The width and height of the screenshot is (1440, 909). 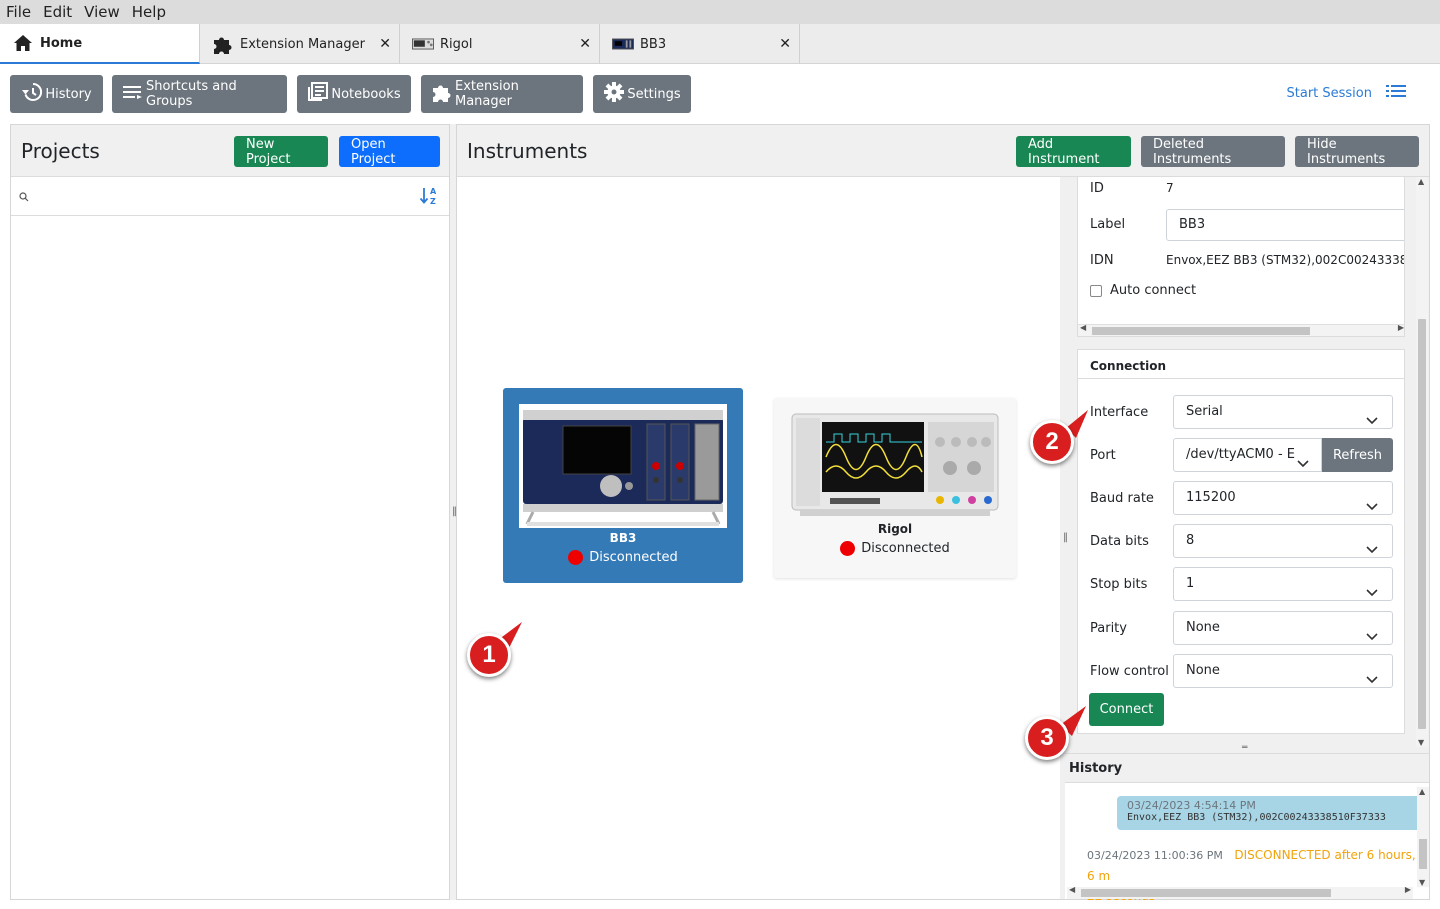 I want to click on callout-badge-2: 2, so click(x=1052, y=442).